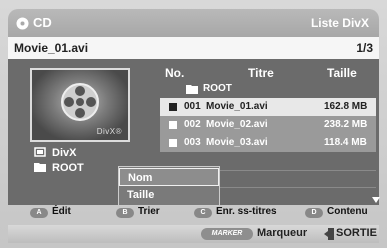  Describe the element at coordinates (192, 142) in the screenshot. I see `file-no: 003` at that location.